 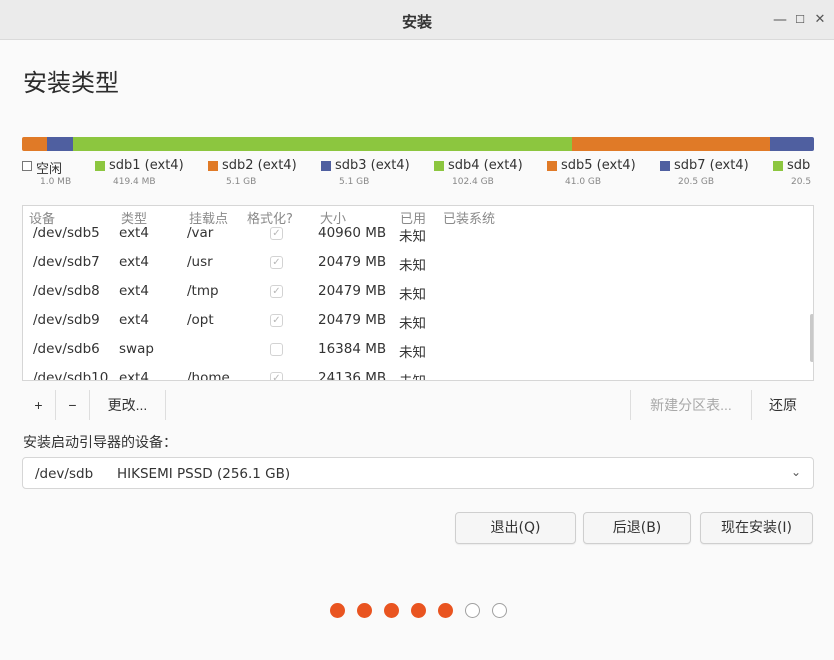 What do you see at coordinates (136, 349) in the screenshot?
I see `row-type: swap` at bounding box center [136, 349].